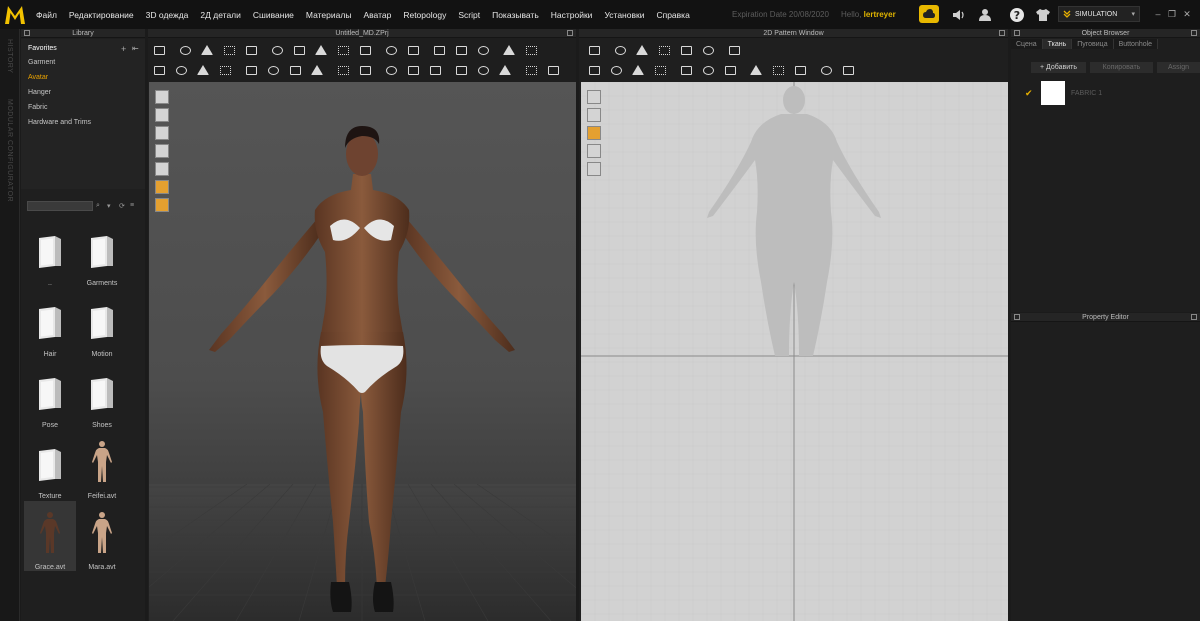 The width and height of the screenshot is (1200, 621). I want to click on help-icon: ?, so click(1017, 15).